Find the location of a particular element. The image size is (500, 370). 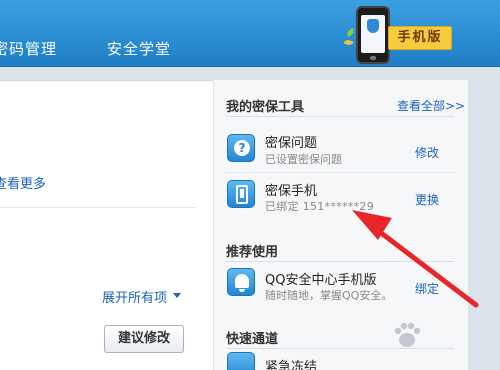

tool-desc: 已设置密保问题 is located at coordinates (303, 159).